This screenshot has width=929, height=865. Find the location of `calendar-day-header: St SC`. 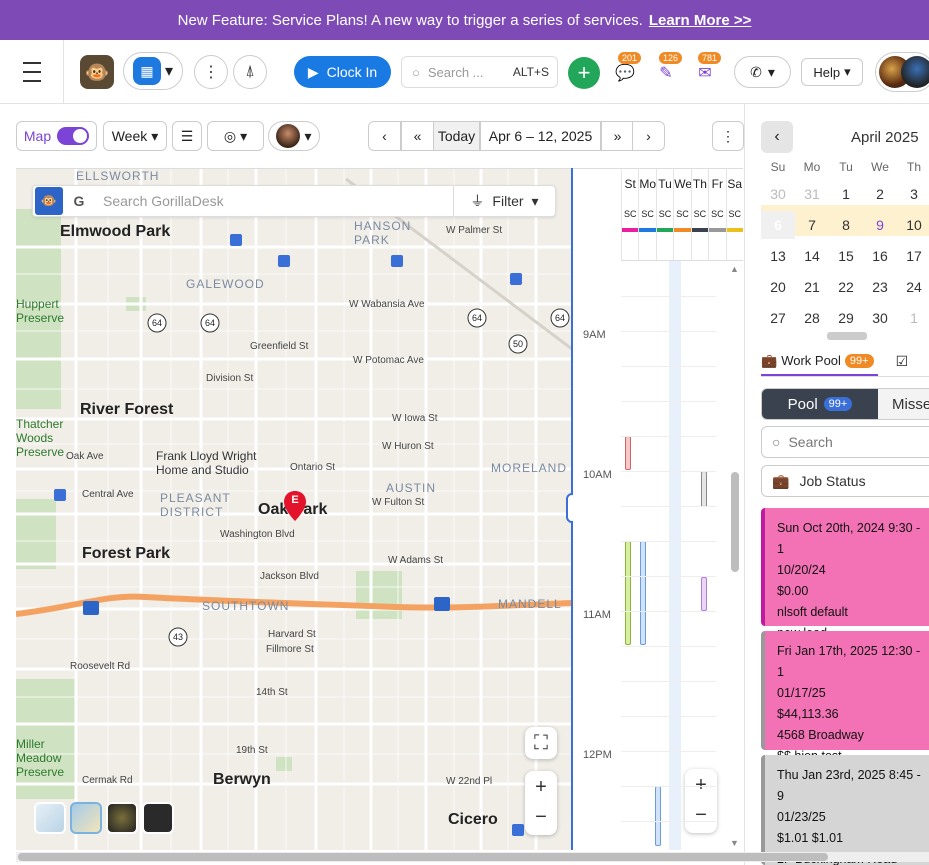

calendar-day-header: St SC is located at coordinates (630, 214).